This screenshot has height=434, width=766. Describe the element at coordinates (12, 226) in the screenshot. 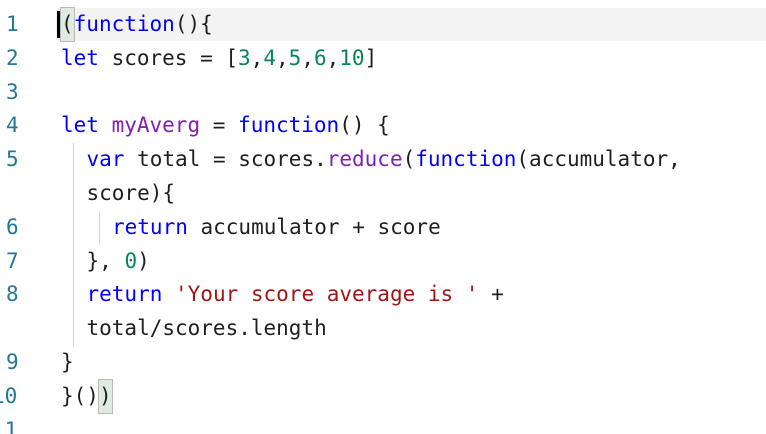

I see `line-number: 6` at that location.